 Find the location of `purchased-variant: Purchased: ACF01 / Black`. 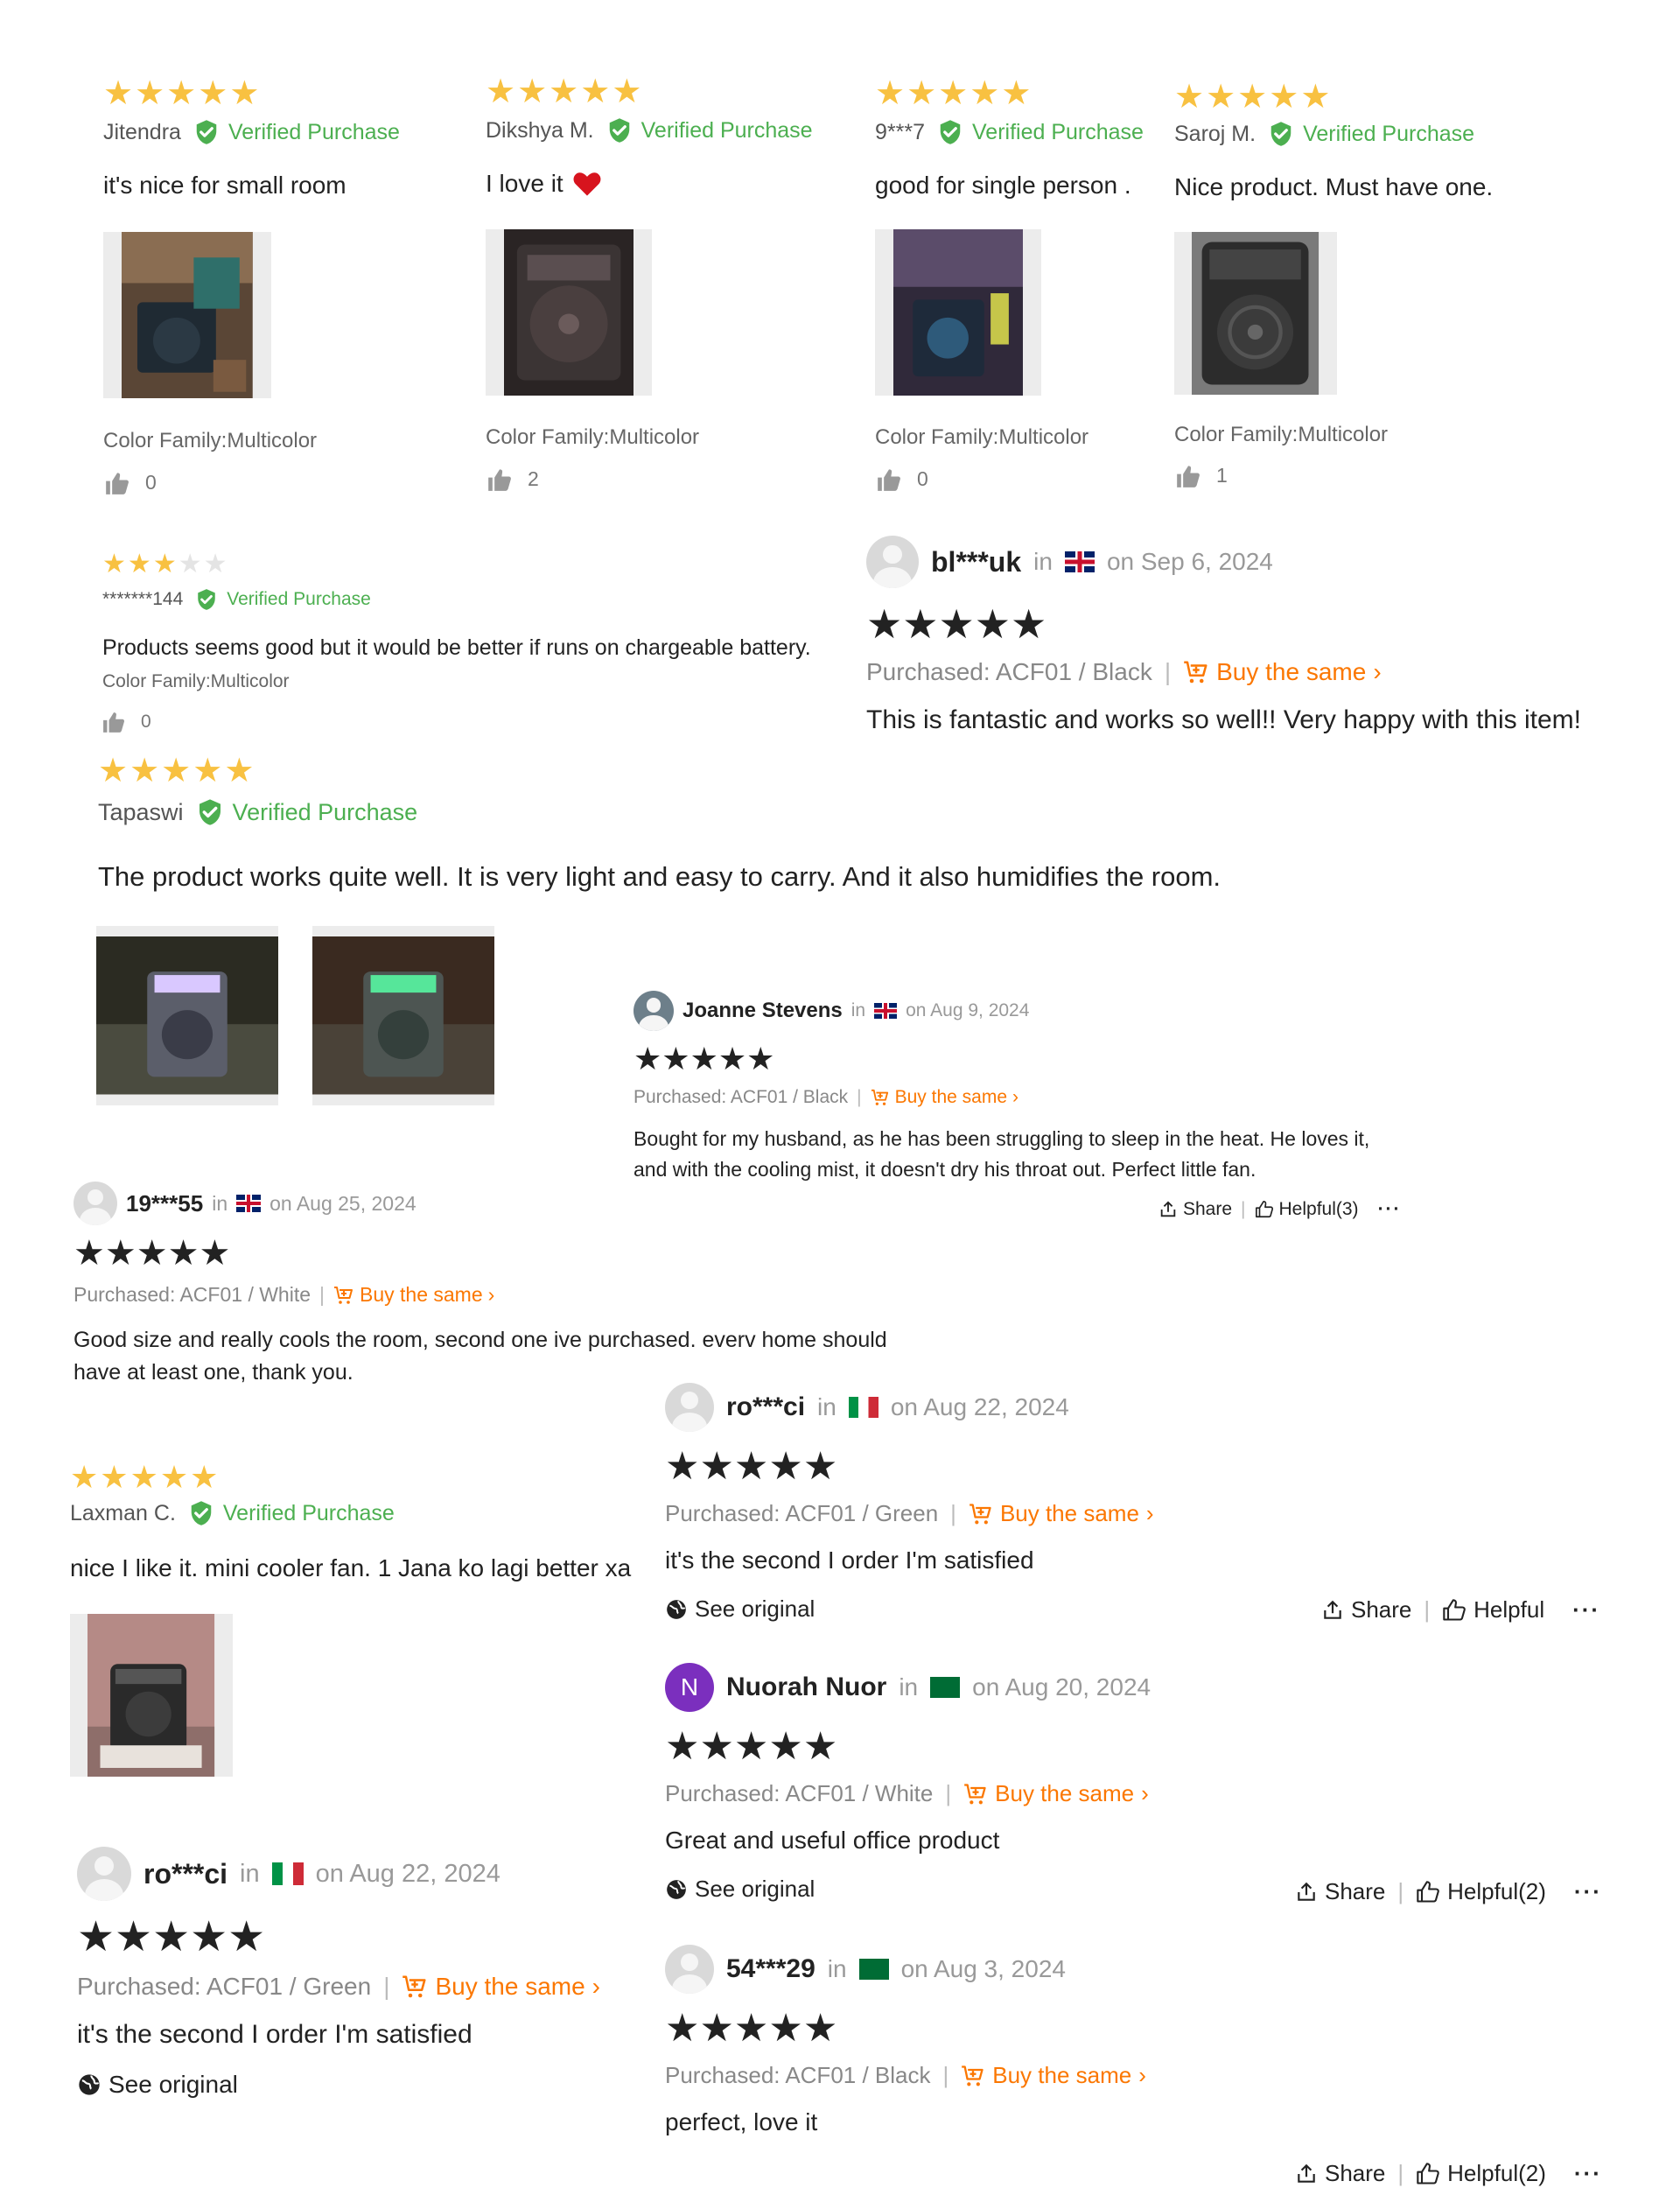

purchased-variant: Purchased: ACF01 / Black is located at coordinates (798, 2075).